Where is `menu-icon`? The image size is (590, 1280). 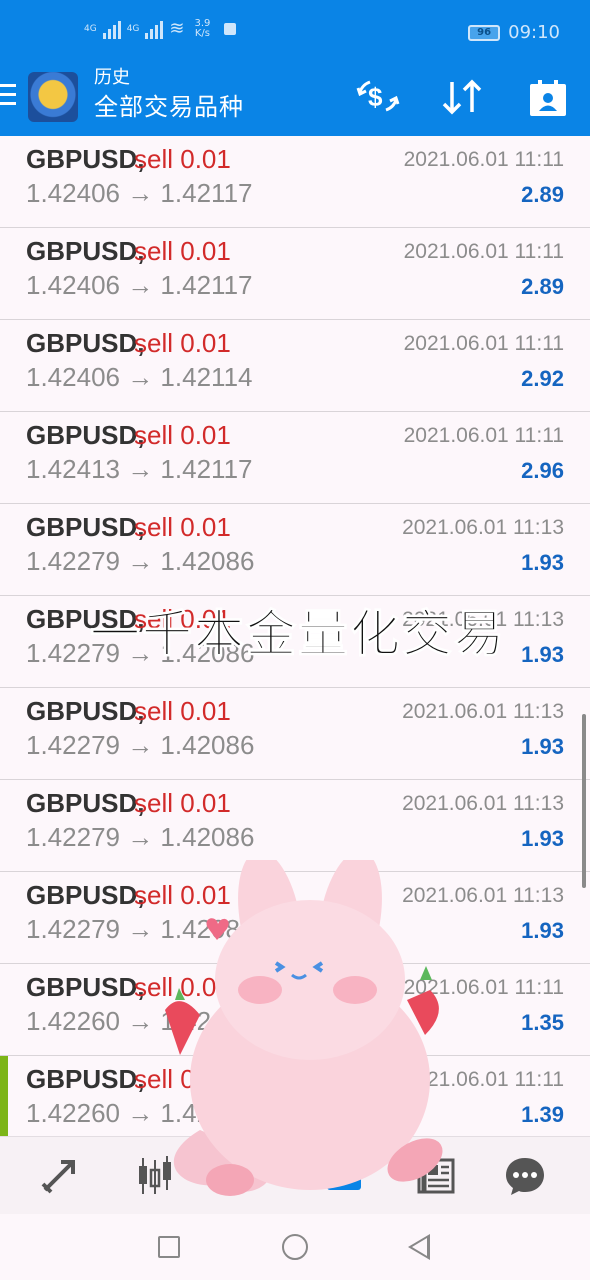 menu-icon is located at coordinates (9, 96).